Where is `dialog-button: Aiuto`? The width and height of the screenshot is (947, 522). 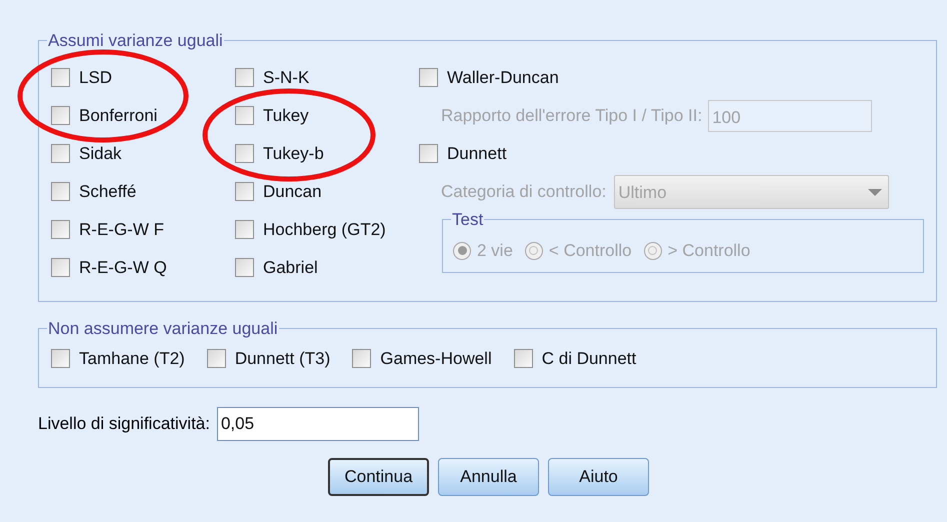 dialog-button: Aiuto is located at coordinates (598, 477).